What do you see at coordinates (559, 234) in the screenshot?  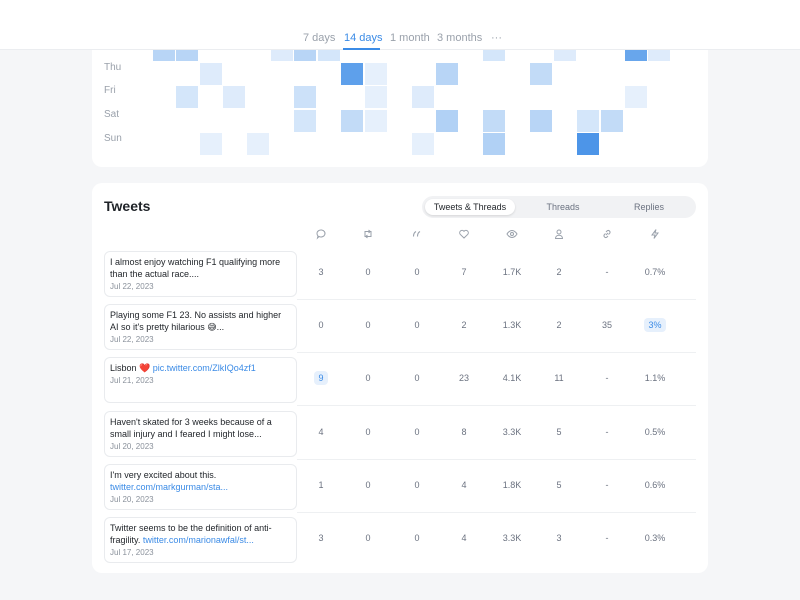 I see `profile-icon` at bounding box center [559, 234].